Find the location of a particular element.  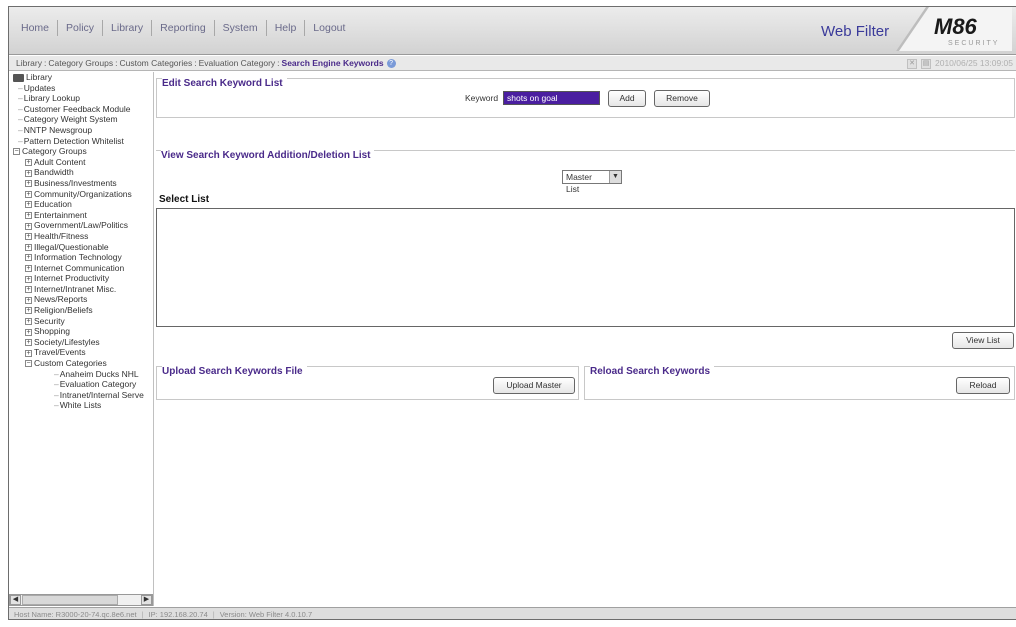

tree-item: –Library Lookup is located at coordinates (81, 98).